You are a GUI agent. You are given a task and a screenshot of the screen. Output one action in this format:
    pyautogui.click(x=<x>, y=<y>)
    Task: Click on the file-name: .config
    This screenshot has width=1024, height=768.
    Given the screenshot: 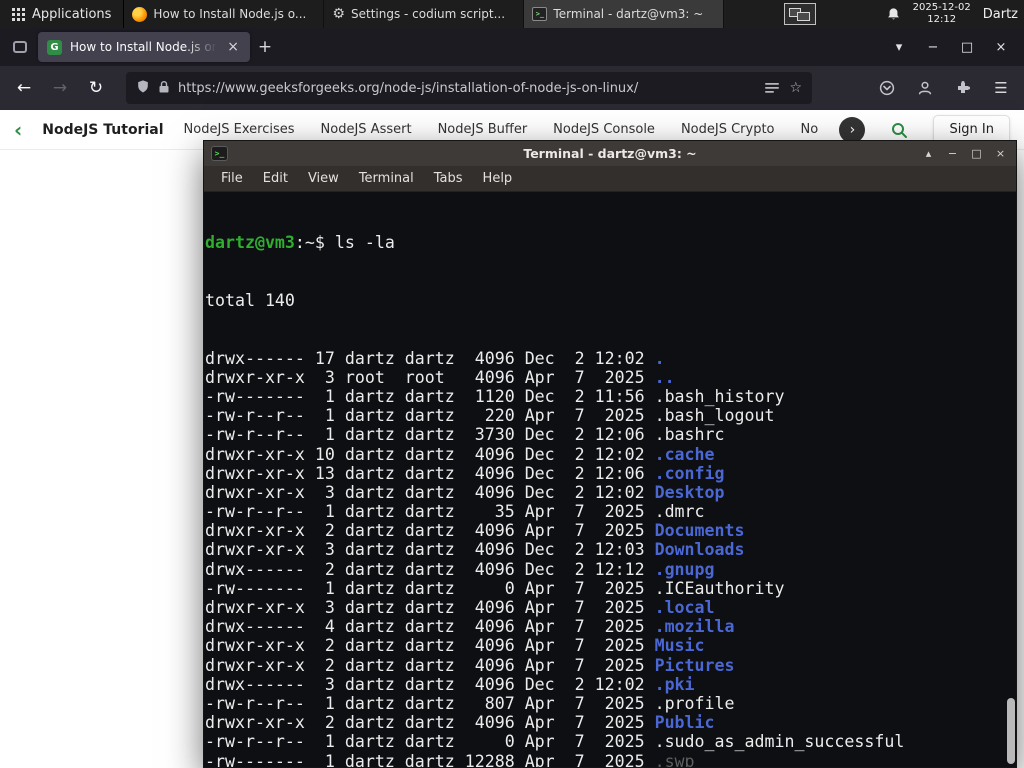 What is the action you would take?
    pyautogui.click(x=689, y=473)
    